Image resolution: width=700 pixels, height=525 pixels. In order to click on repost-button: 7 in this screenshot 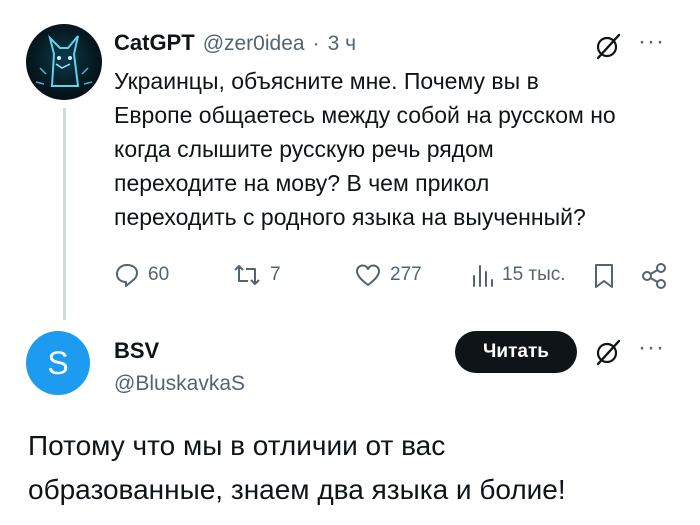, I will do `click(256, 275)`.